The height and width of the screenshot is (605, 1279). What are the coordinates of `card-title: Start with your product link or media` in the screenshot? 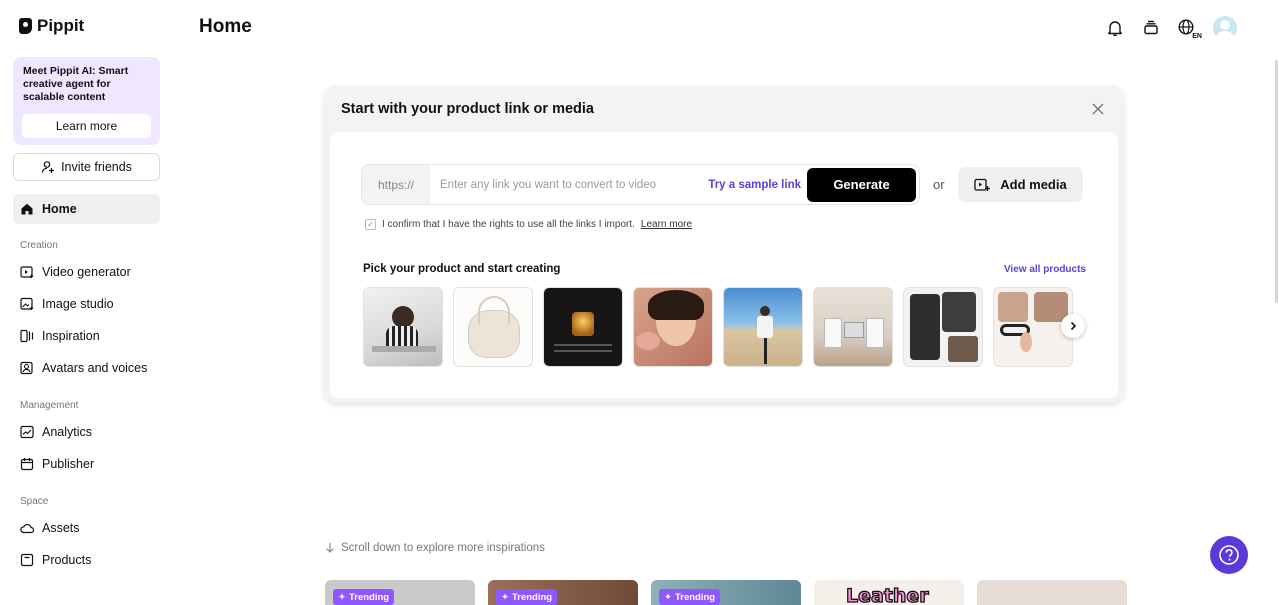 It's located at (467, 109).